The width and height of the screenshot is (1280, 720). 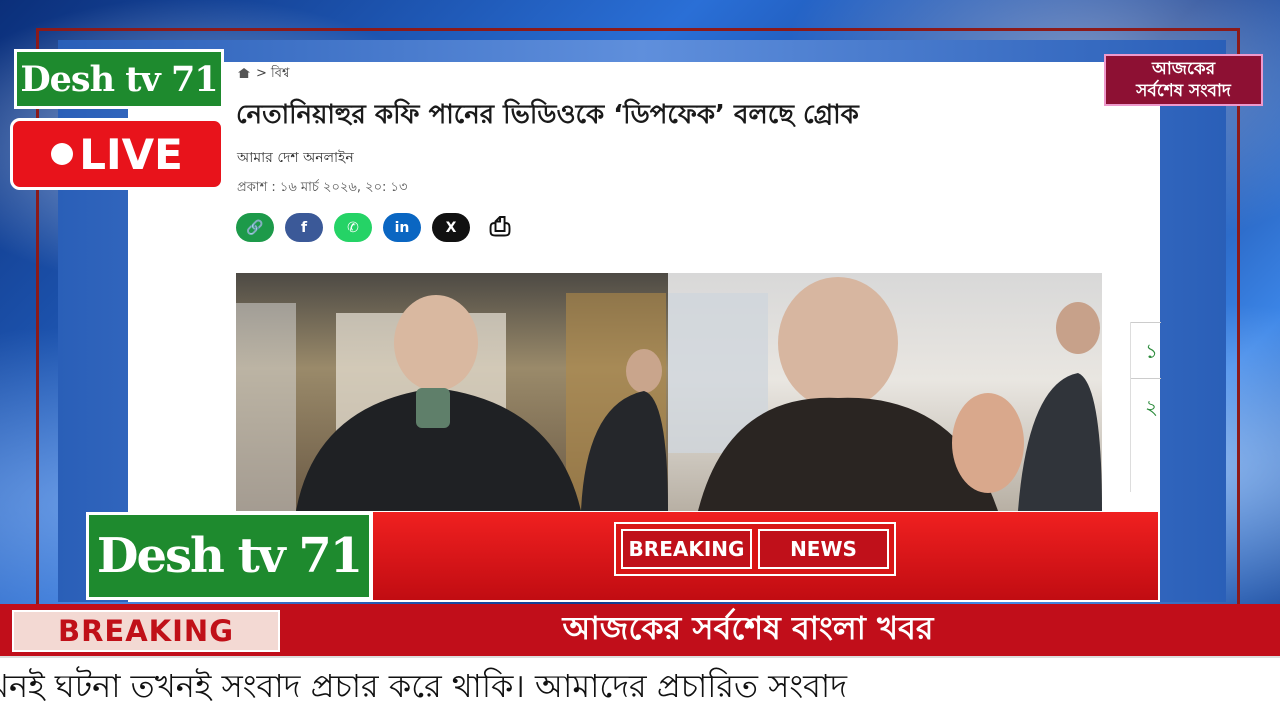 I want to click on facebook-icon: f, so click(x=304, y=227).